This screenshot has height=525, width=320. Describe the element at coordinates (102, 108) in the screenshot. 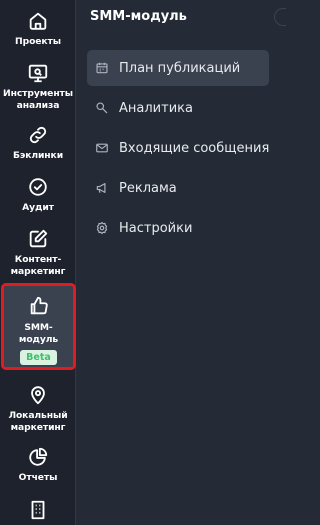

I see `search-icon` at that location.